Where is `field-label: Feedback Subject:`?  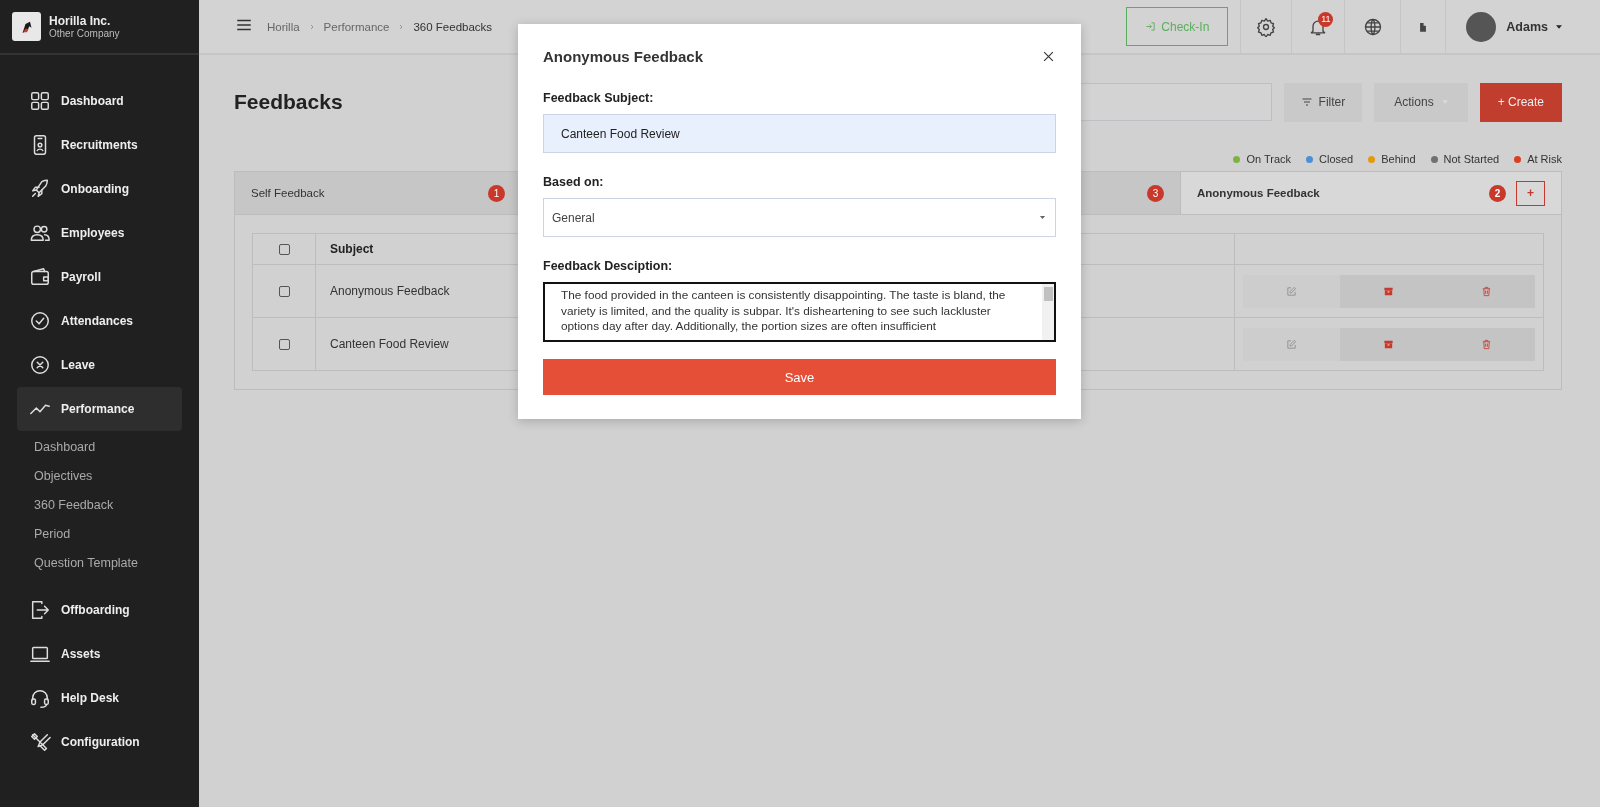 field-label: Feedback Subject: is located at coordinates (599, 98).